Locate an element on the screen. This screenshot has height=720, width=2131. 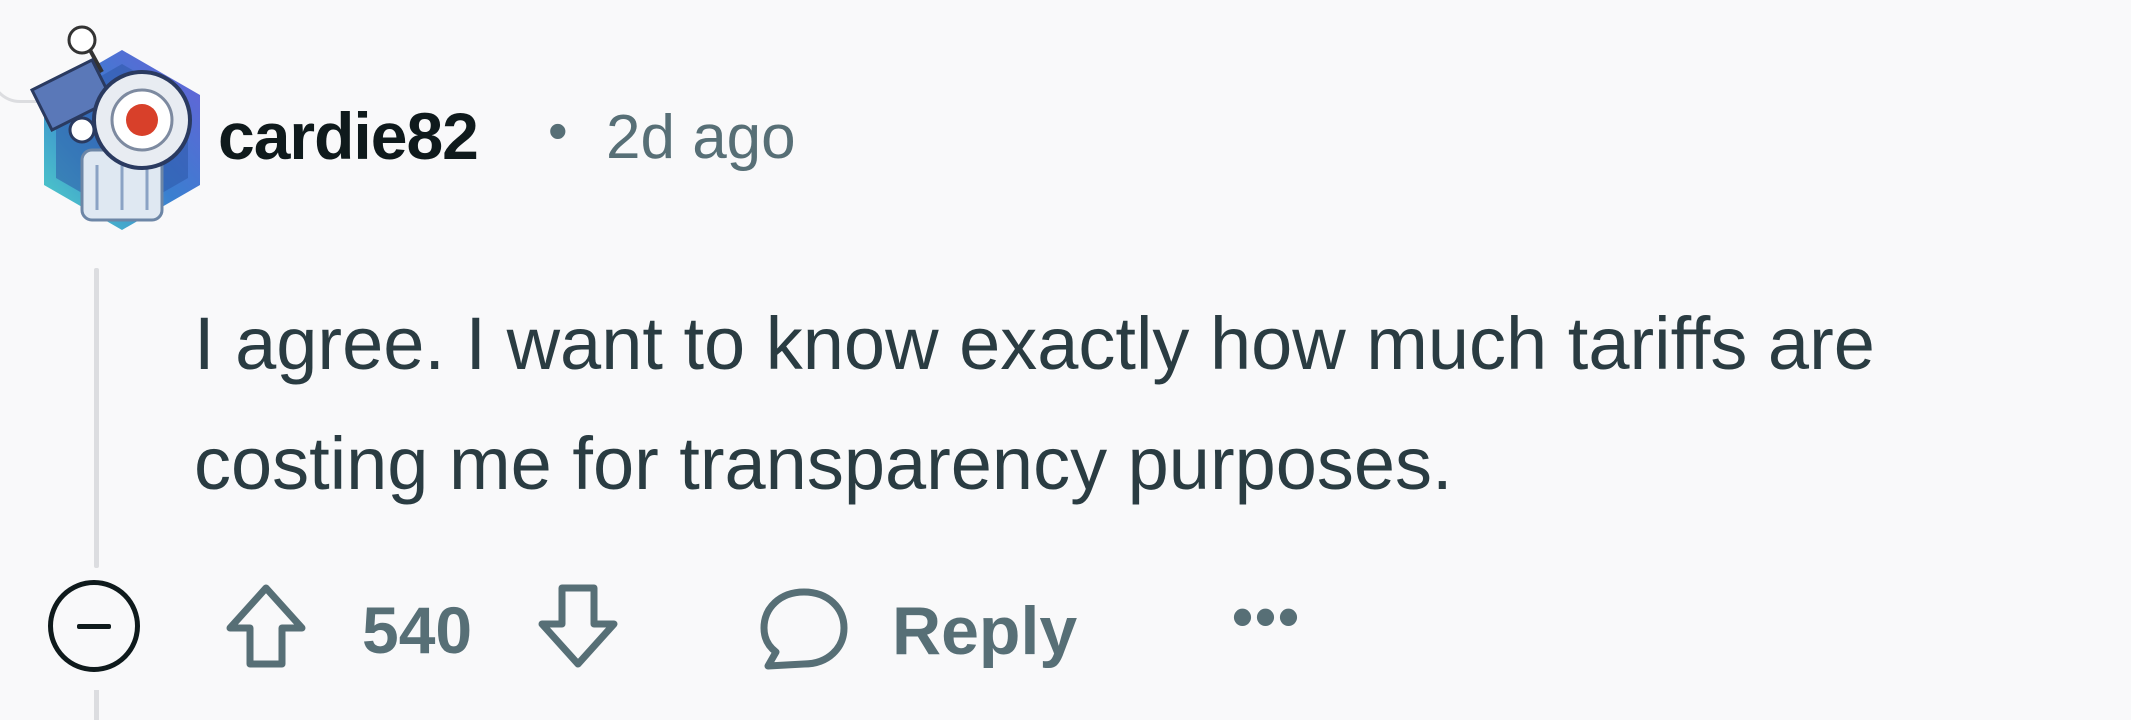
upvote-button is located at coordinates (266, 626).